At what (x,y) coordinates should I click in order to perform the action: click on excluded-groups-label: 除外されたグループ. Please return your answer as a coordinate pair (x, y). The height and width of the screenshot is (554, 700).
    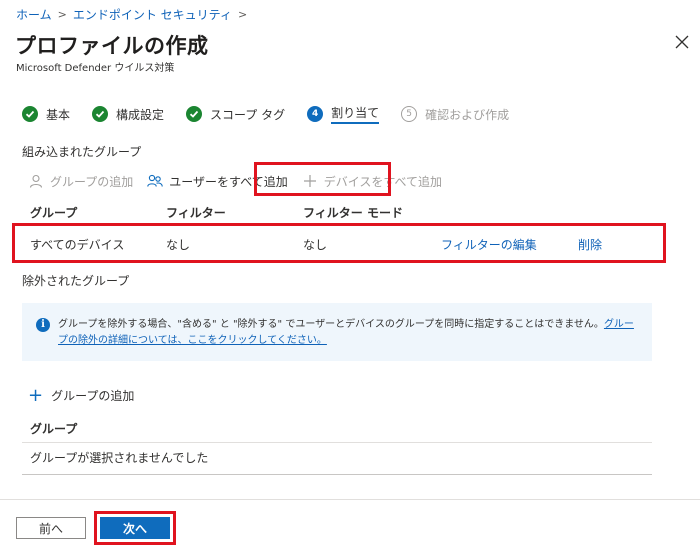
    Looking at the image, I should click on (76, 281).